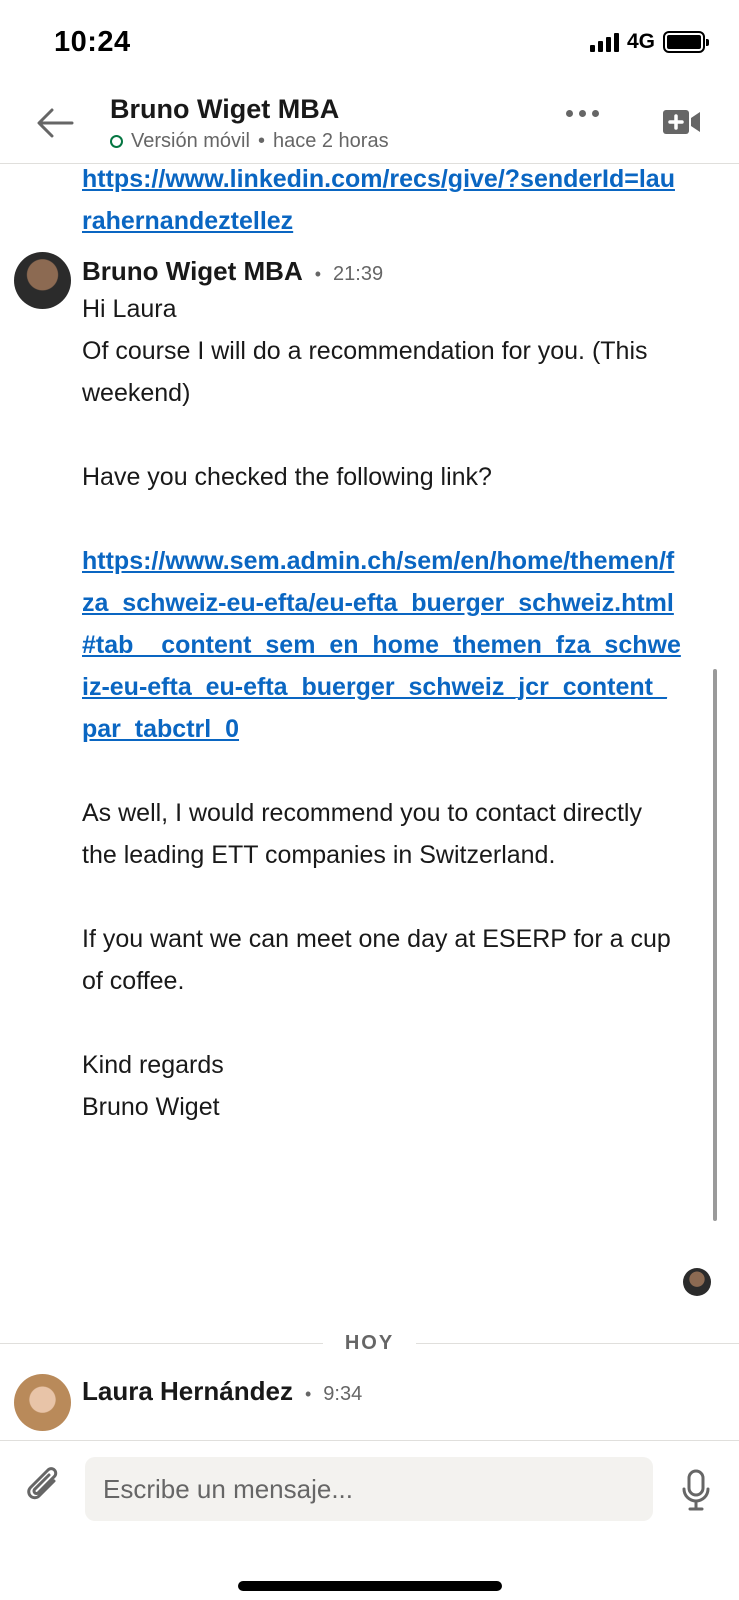 The image size is (739, 1600). I want to click on sender-name: Bruno Wiget MBA, so click(192, 271).